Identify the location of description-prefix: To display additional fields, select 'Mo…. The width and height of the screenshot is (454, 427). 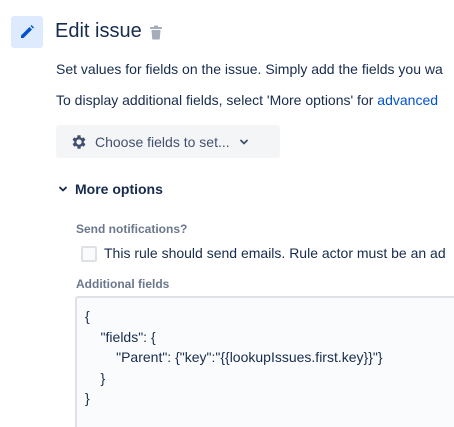
(217, 100).